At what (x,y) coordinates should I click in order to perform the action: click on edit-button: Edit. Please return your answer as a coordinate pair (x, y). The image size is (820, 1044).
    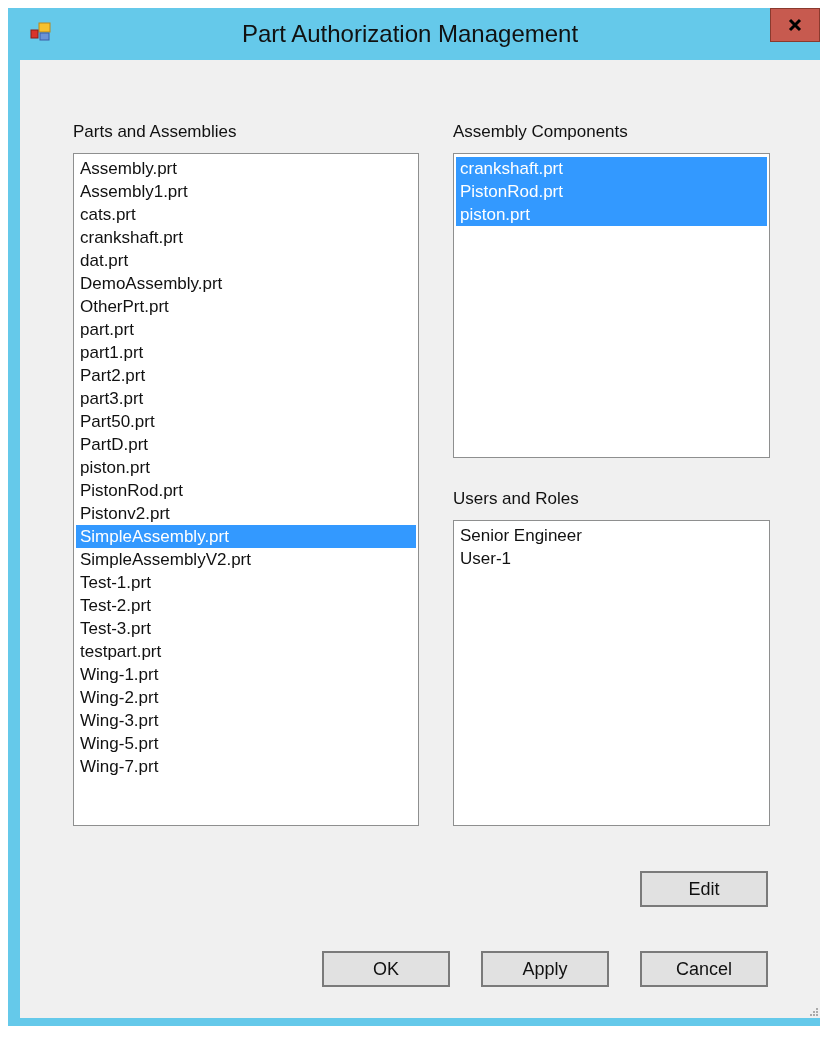
    Looking at the image, I should click on (704, 889).